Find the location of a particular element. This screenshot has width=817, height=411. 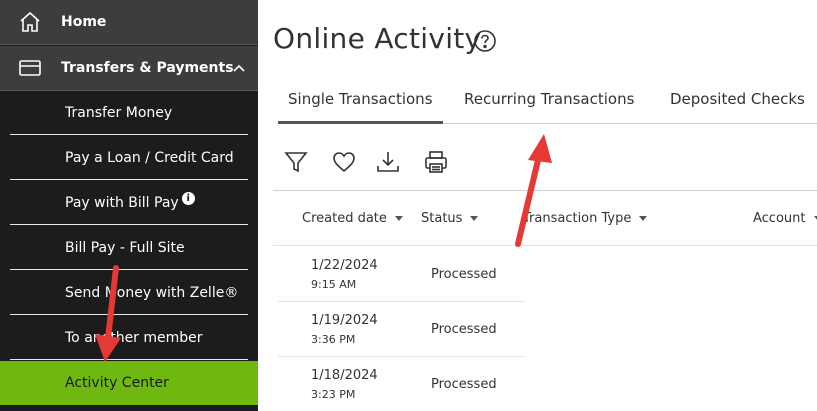

column-label: Account is located at coordinates (779, 218).